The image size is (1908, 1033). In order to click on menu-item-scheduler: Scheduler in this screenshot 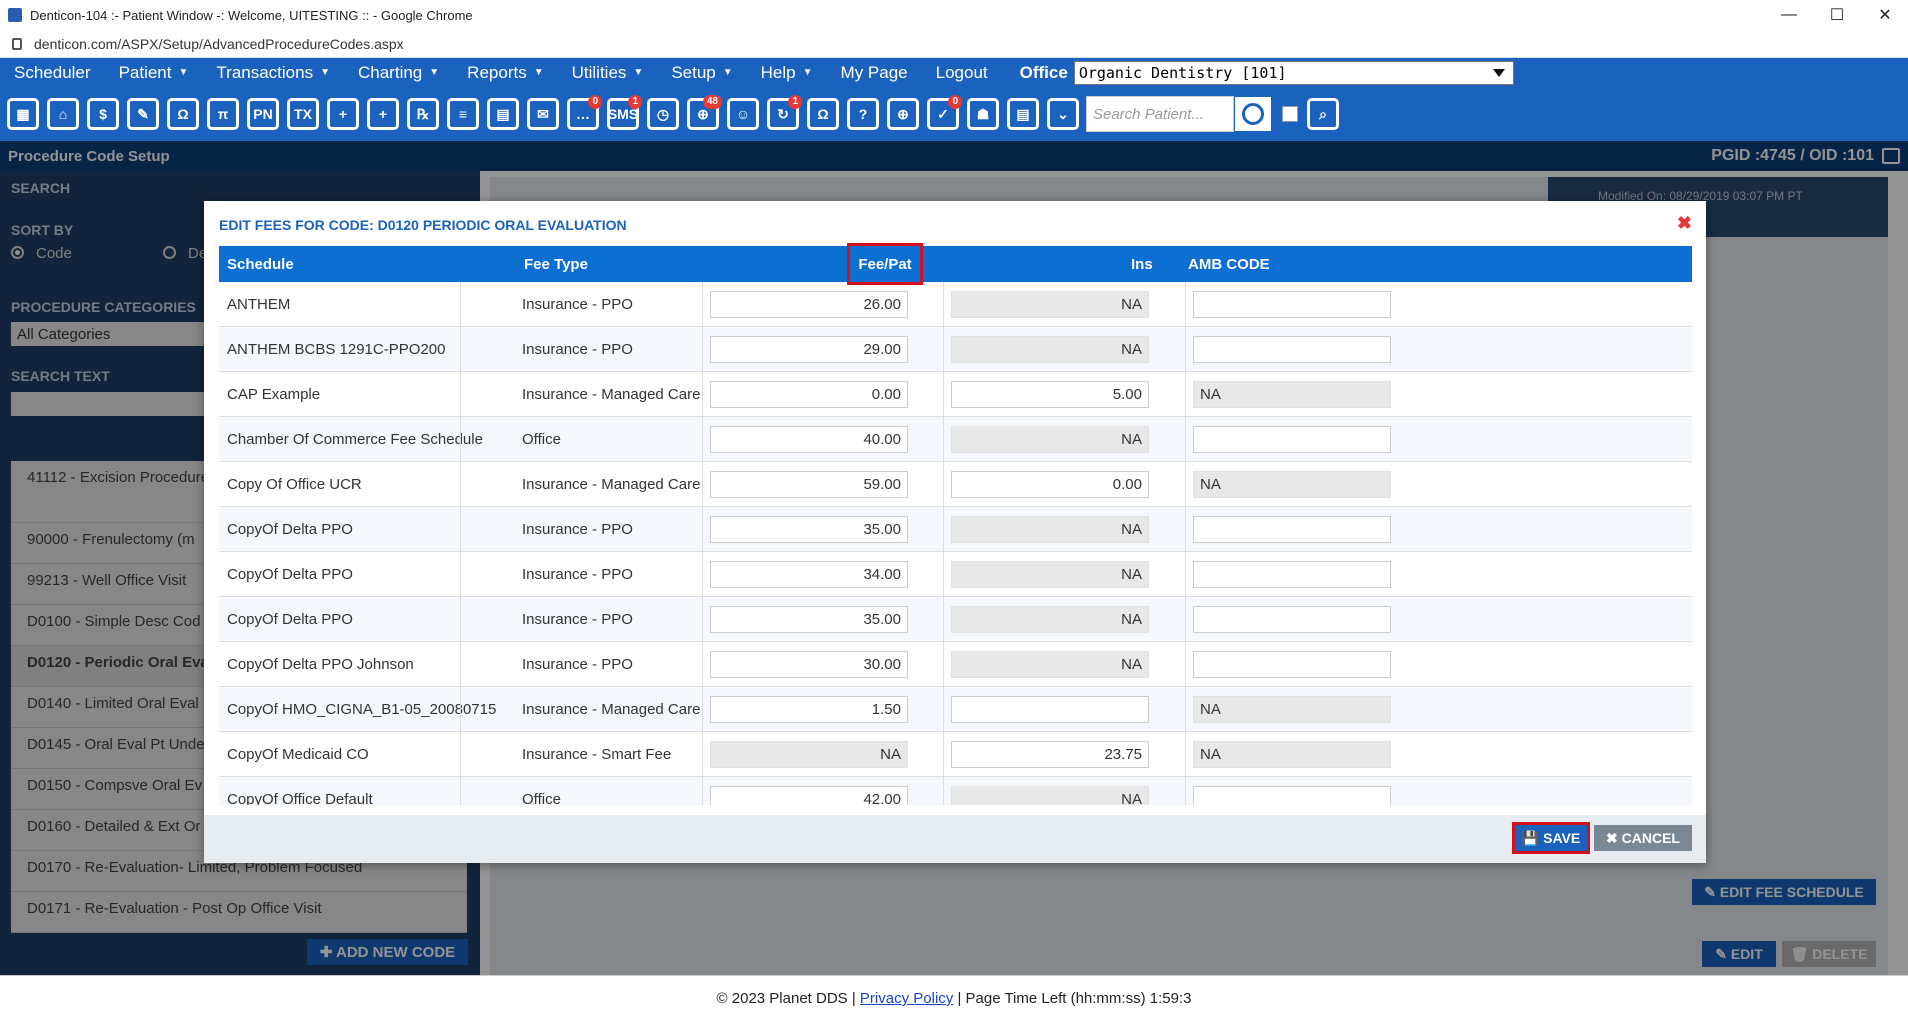, I will do `click(52, 72)`.